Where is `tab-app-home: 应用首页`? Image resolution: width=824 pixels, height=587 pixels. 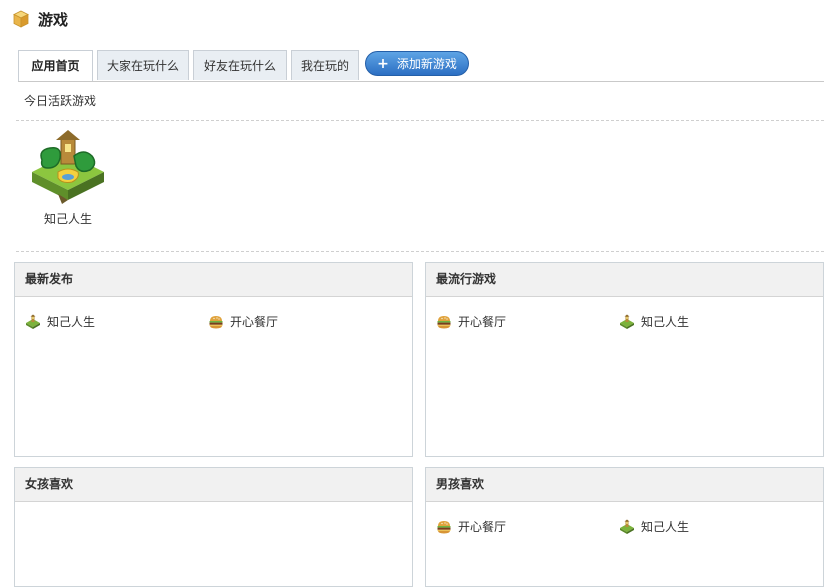
tab-app-home: 应用首页 is located at coordinates (55, 65).